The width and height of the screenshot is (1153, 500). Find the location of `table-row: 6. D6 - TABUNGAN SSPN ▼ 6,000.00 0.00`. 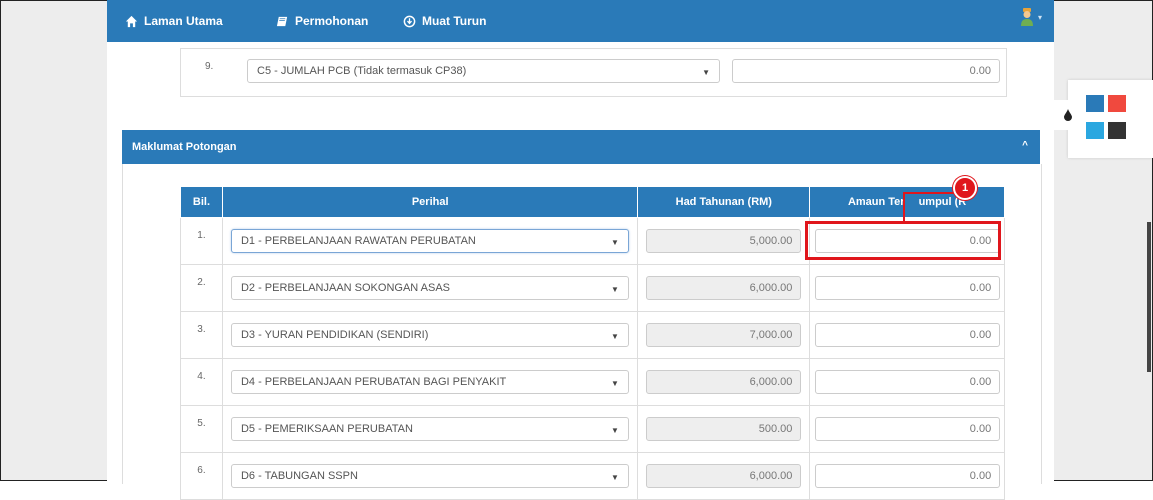

table-row: 6. D6 - TABUNGAN SSPN ▼ 6,000.00 0.00 is located at coordinates (592, 476).